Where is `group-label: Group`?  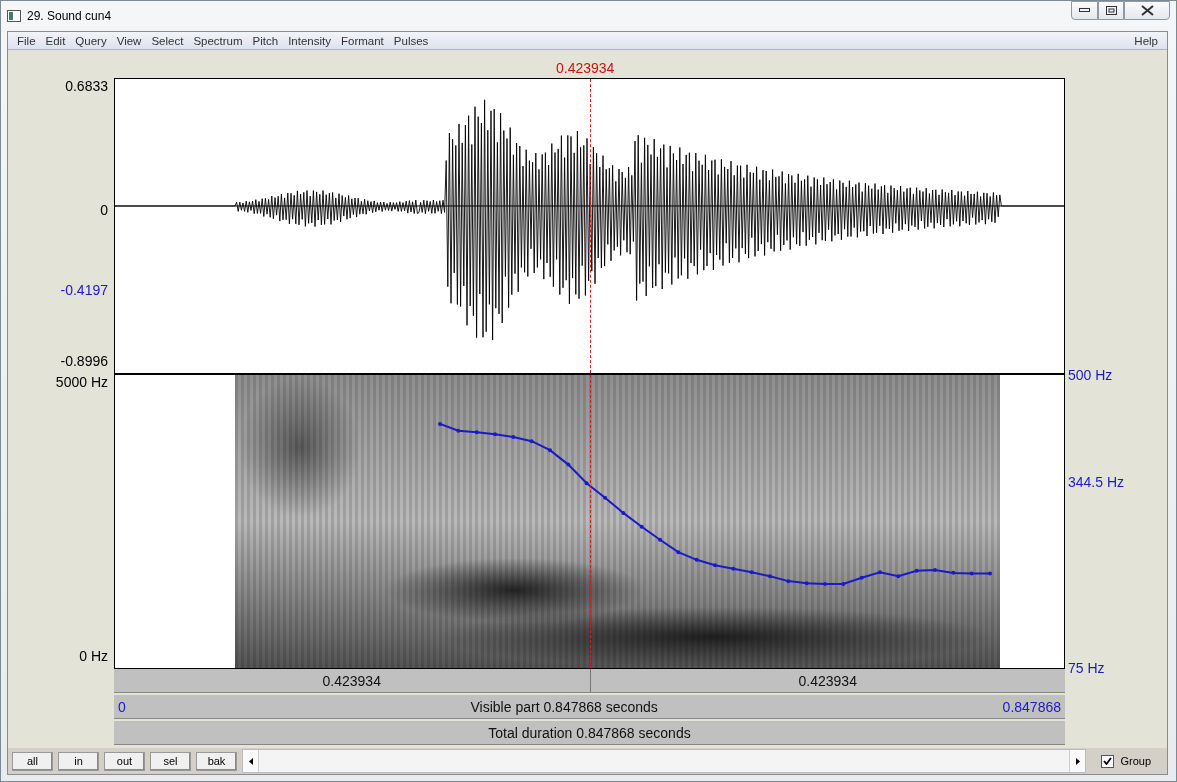 group-label: Group is located at coordinates (1135, 761).